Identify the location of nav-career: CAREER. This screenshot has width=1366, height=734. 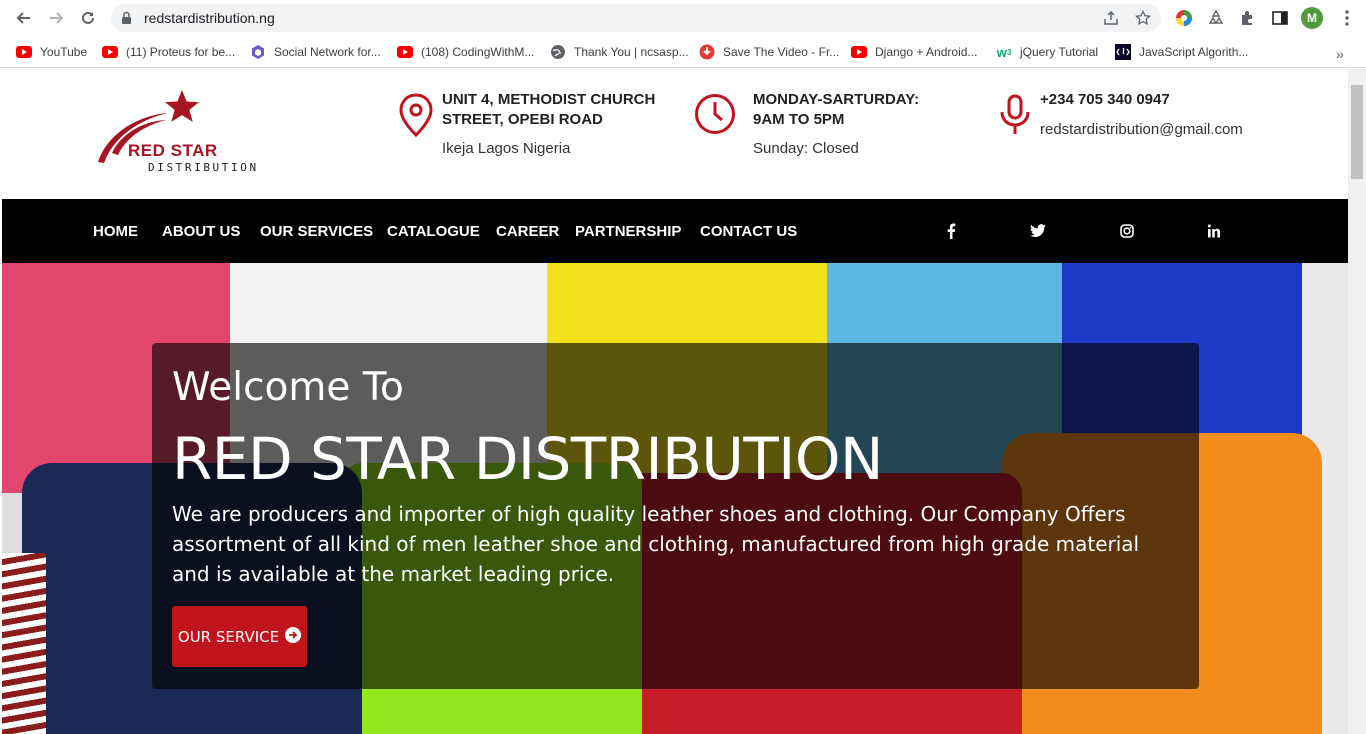
(527, 231).